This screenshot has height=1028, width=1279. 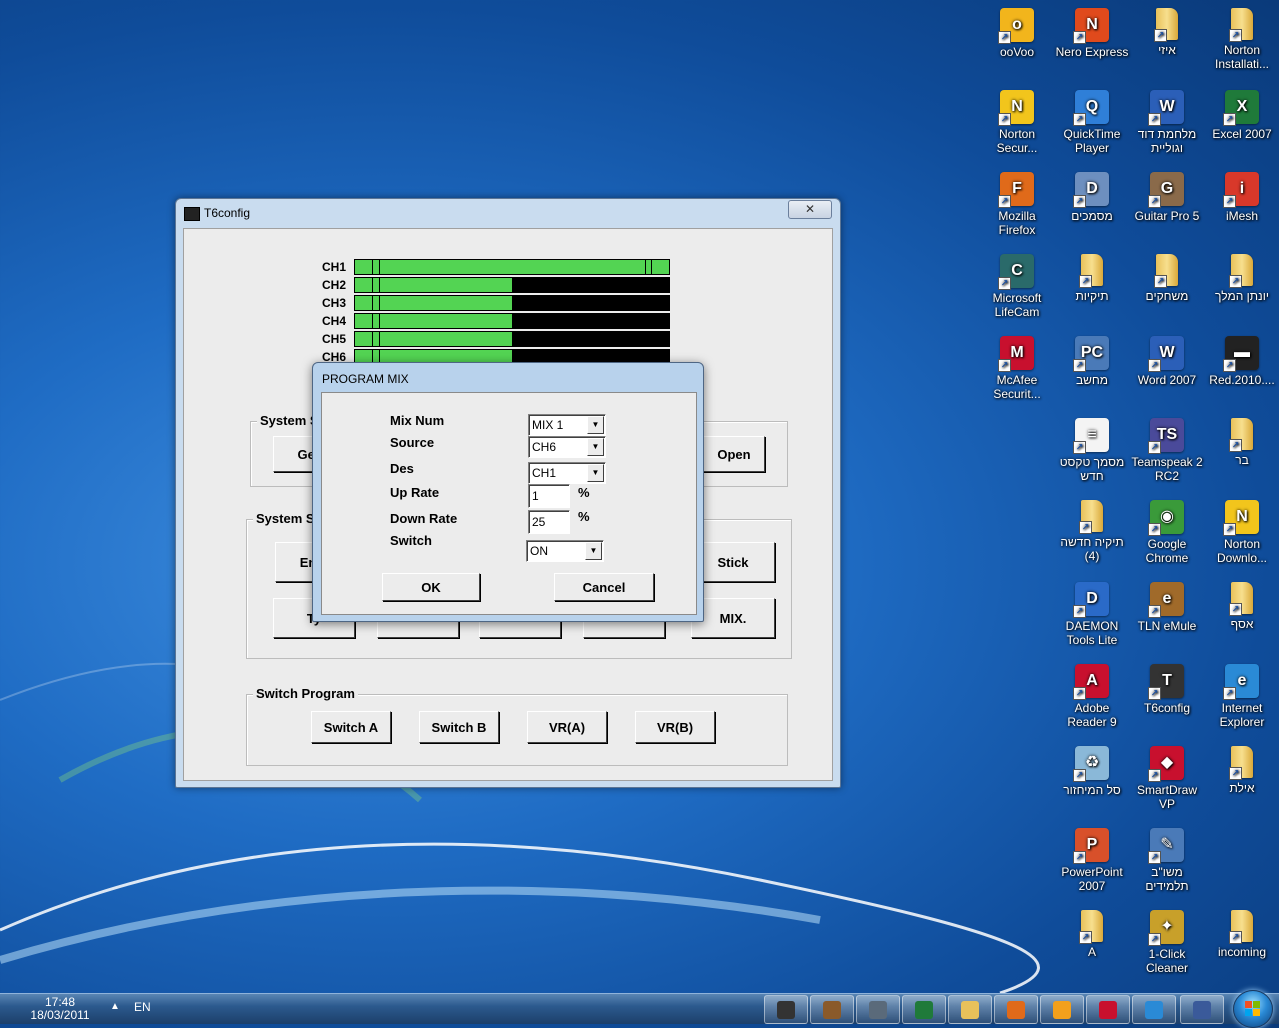 What do you see at coordinates (1167, 687) in the screenshot?
I see `desktop-icon: T ↗ T6config` at bounding box center [1167, 687].